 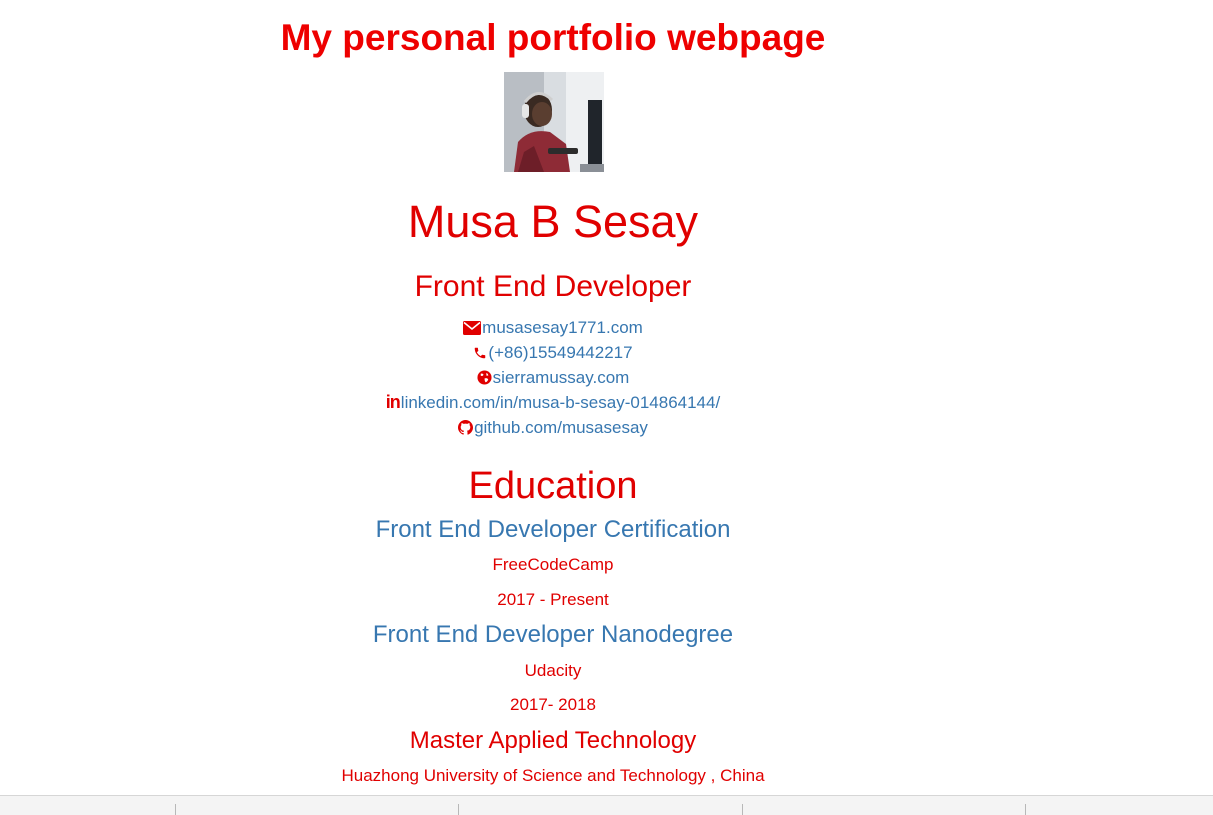 I want to click on profile-photo-image, so click(x=554, y=122).